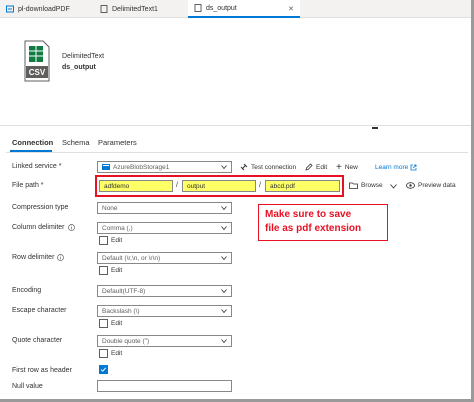  Describe the element at coordinates (37, 166) in the screenshot. I see `linked-service-label: Linked service *` at that location.